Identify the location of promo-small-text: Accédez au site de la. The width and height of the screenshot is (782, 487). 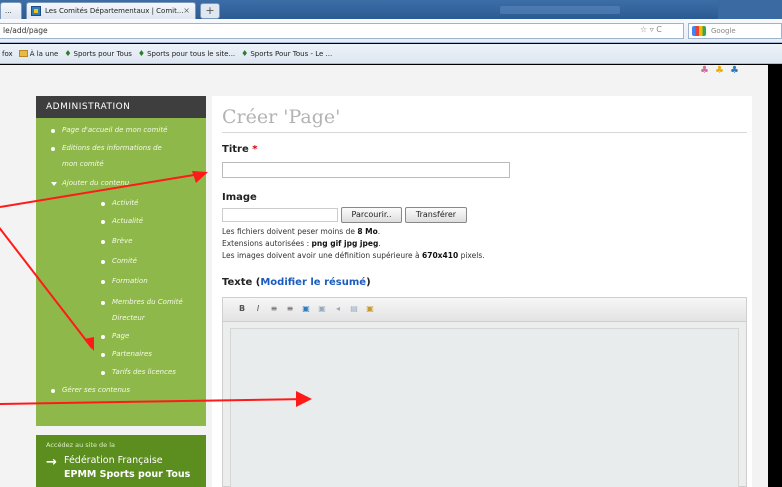
(81, 445).